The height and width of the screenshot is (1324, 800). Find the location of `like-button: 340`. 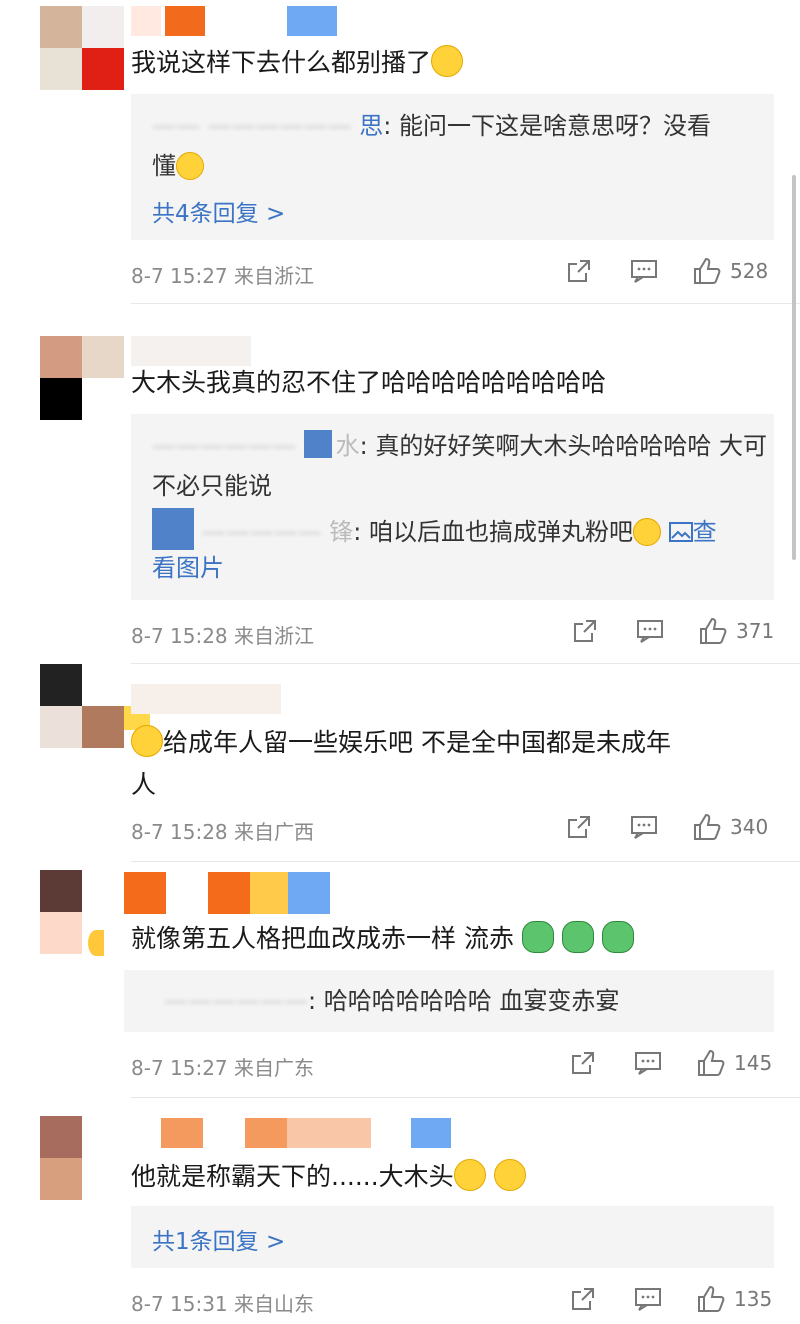

like-button: 340 is located at coordinates (730, 827).